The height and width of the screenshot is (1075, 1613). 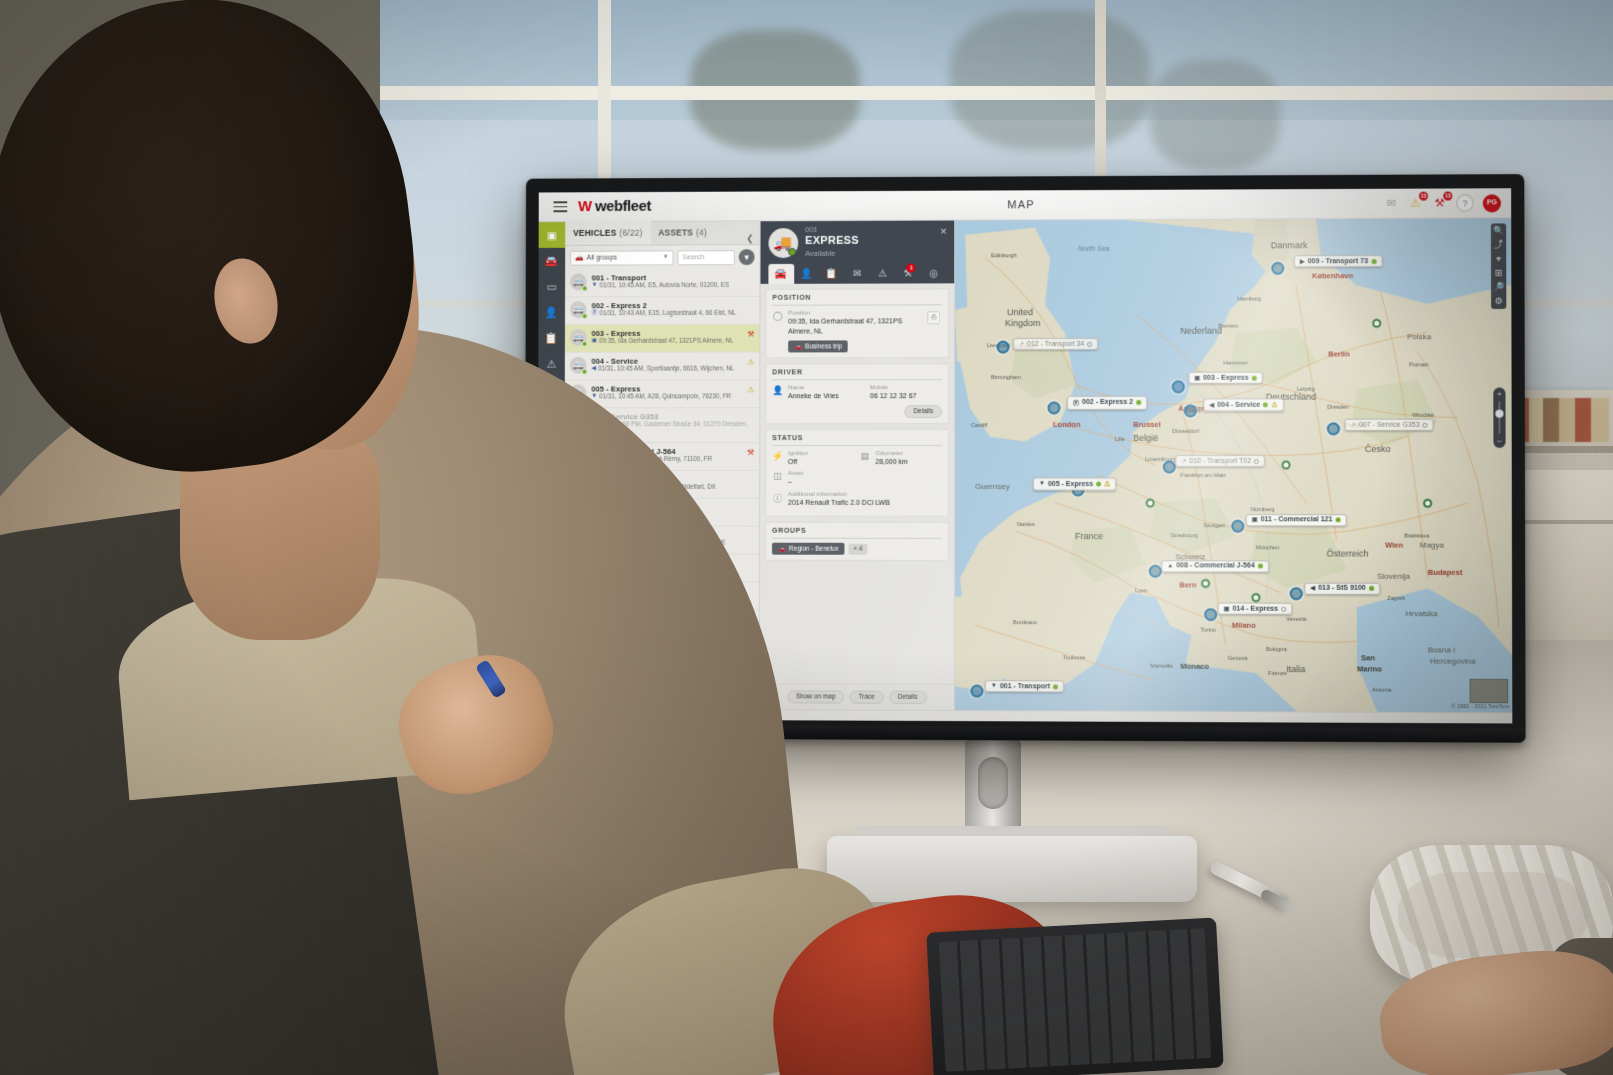 I want to click on map-route-icon: ⤴, so click(x=1498, y=245).